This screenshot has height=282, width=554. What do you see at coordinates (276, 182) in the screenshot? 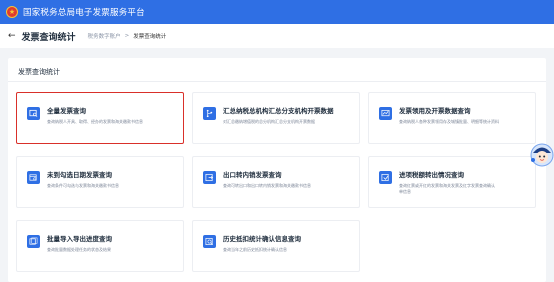
I see `card-export-domestic: 出口转内销发票查询 查询可转出口和出口转内销发票和海关缴款书信息` at bounding box center [276, 182].